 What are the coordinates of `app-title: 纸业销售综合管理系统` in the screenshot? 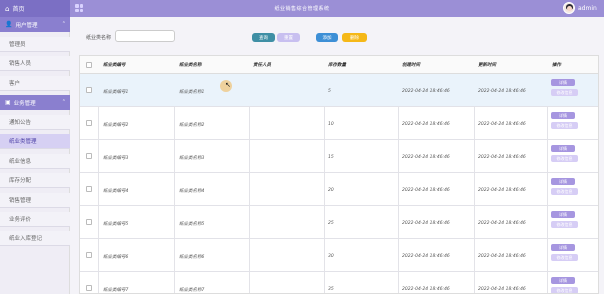 It's located at (302, 9).